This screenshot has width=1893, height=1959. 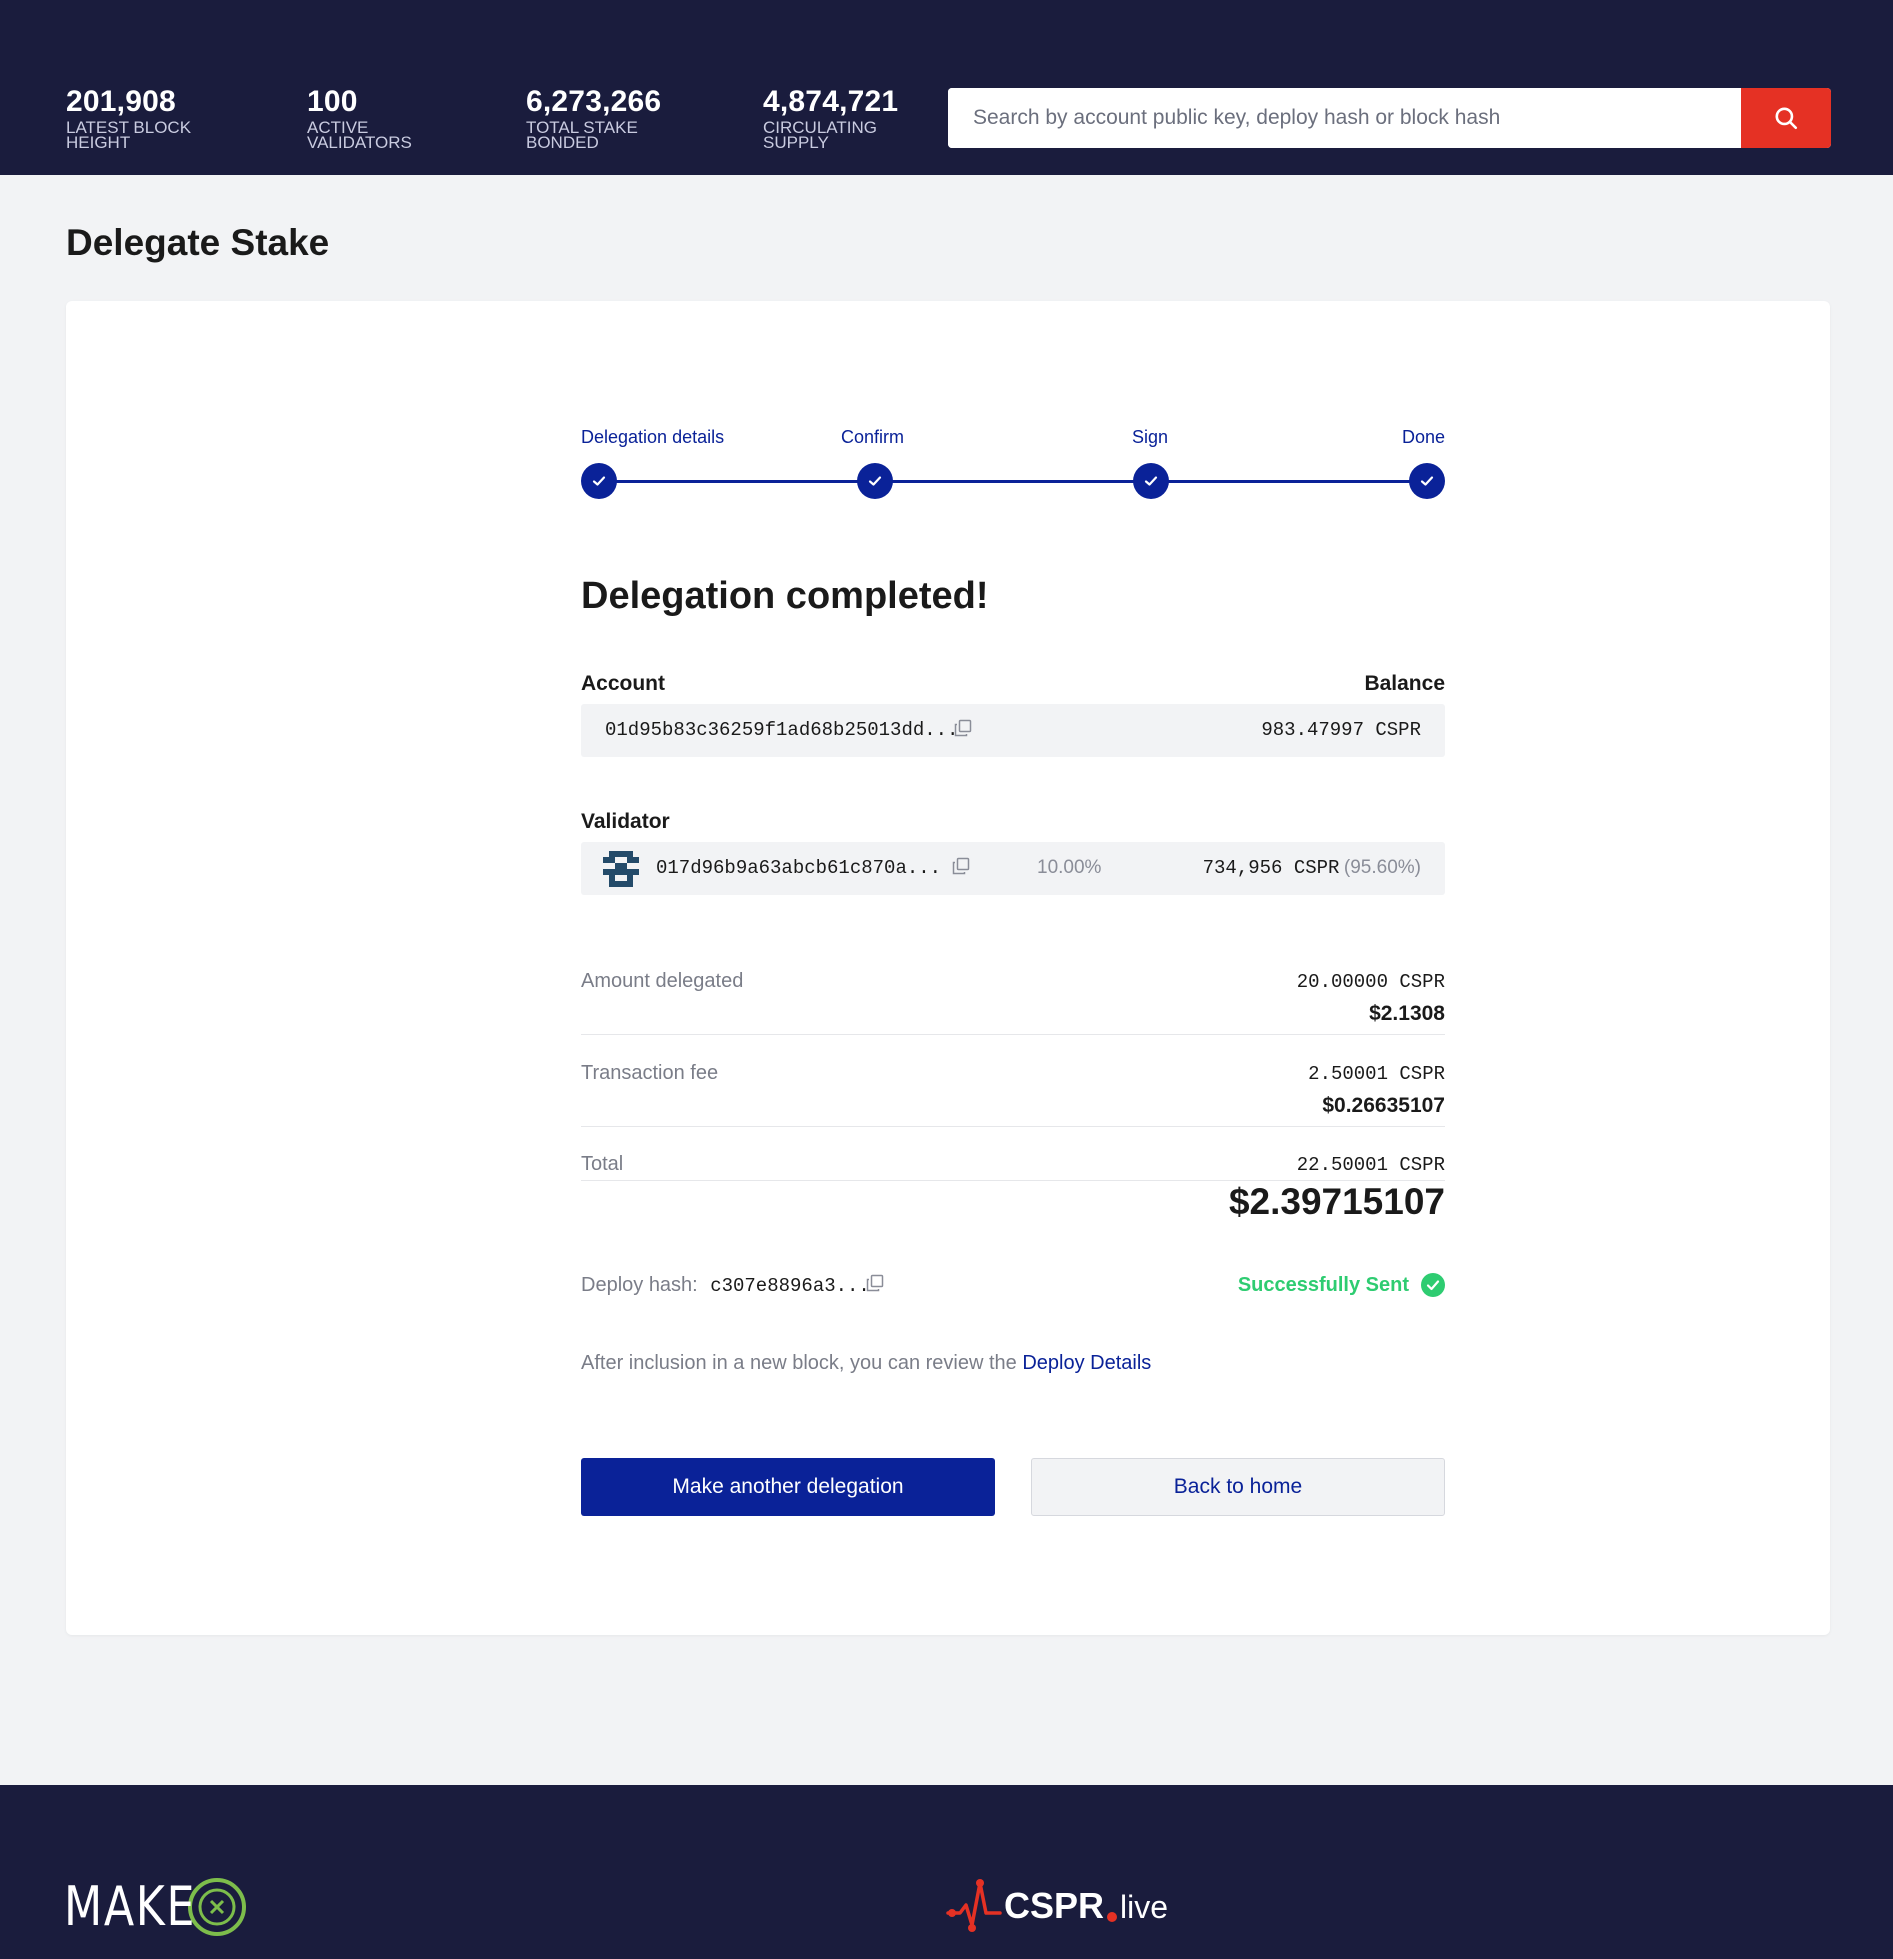 I want to click on step-dot-confirm, so click(x=875, y=481).